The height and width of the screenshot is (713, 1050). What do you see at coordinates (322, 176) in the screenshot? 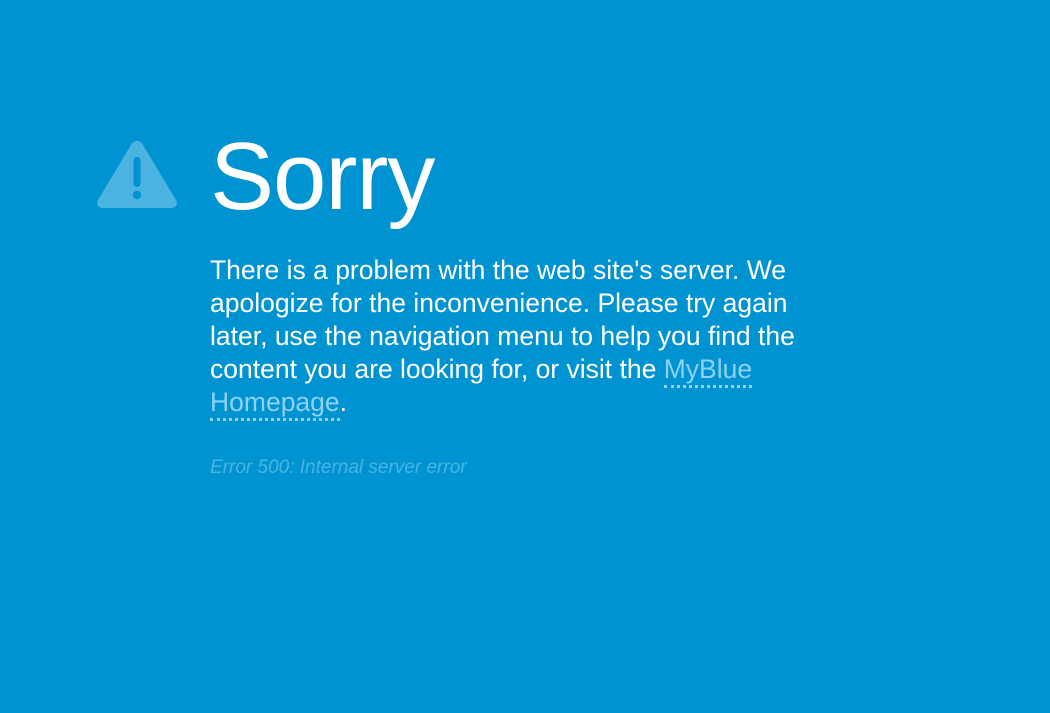
I see `page-title: Sorry` at bounding box center [322, 176].